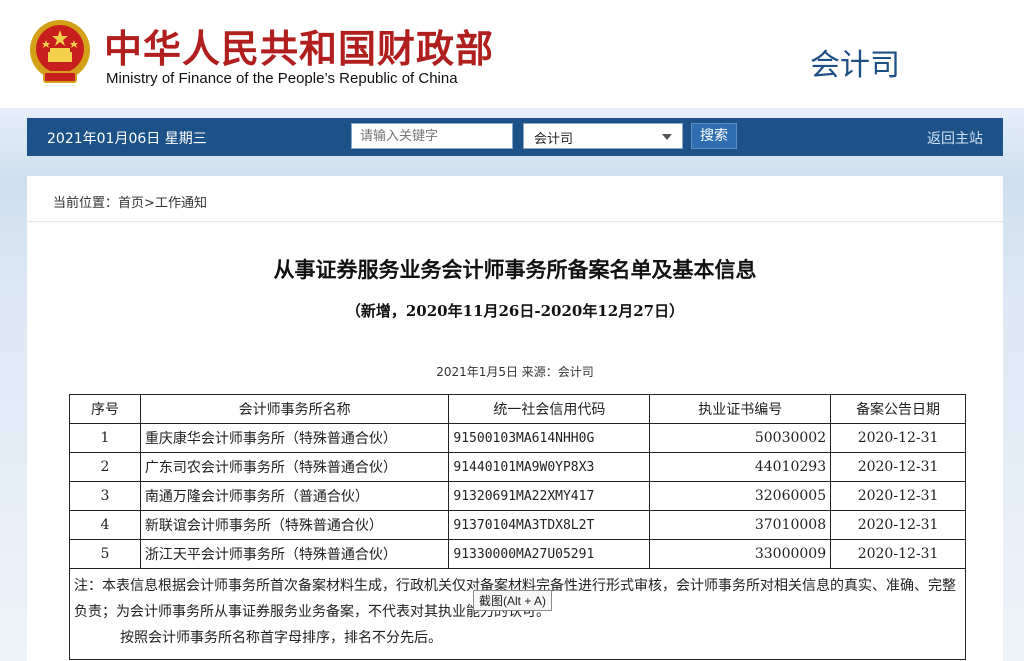  Describe the element at coordinates (554, 139) in the screenshot. I see `scope-select-value: 会计司` at that location.